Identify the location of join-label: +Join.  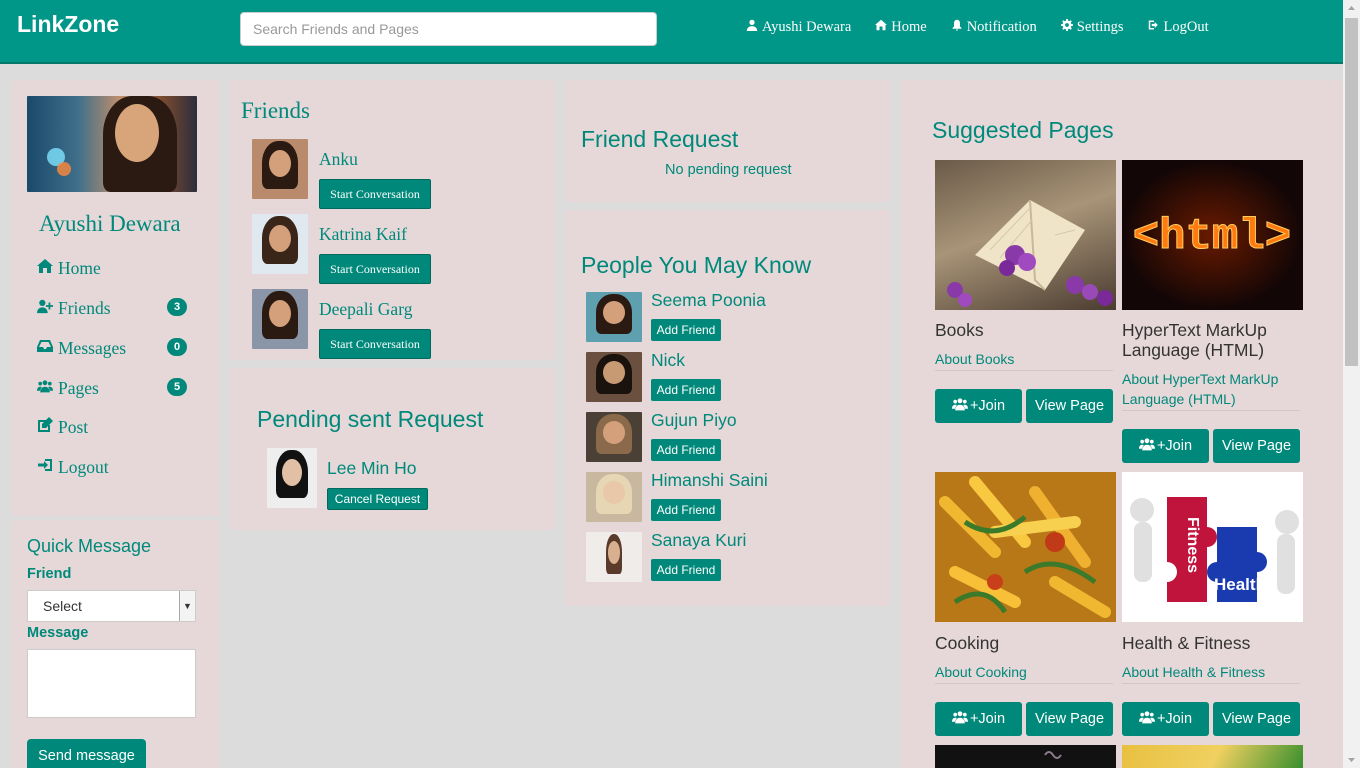
(987, 406).